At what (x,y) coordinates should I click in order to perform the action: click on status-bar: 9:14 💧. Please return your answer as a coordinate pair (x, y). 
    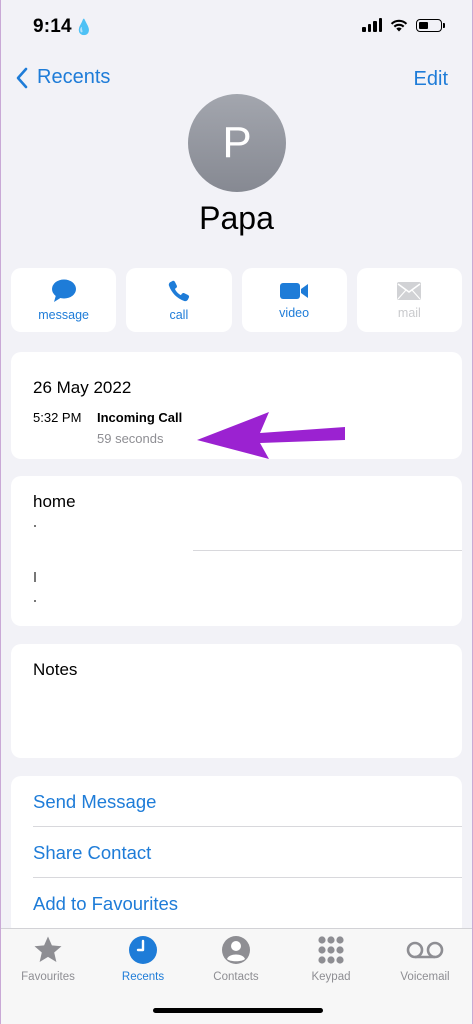
    Looking at the image, I should click on (236, 28).